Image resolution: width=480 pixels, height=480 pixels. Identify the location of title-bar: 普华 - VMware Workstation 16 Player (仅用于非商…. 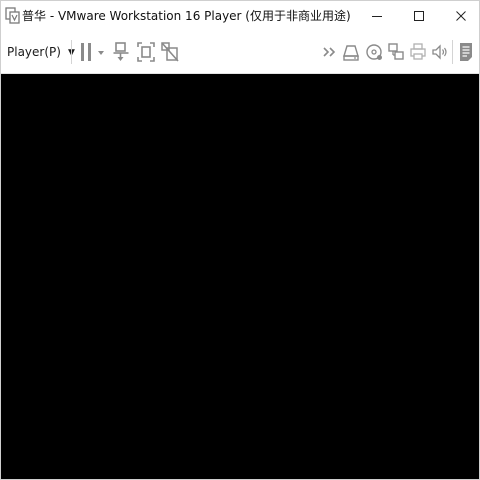
(240, 16).